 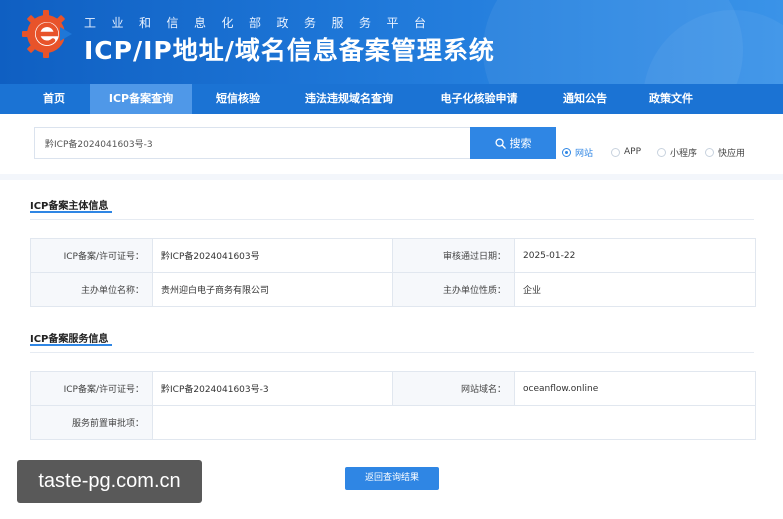 I want to click on gear-e-logo-icon, so click(x=46, y=33).